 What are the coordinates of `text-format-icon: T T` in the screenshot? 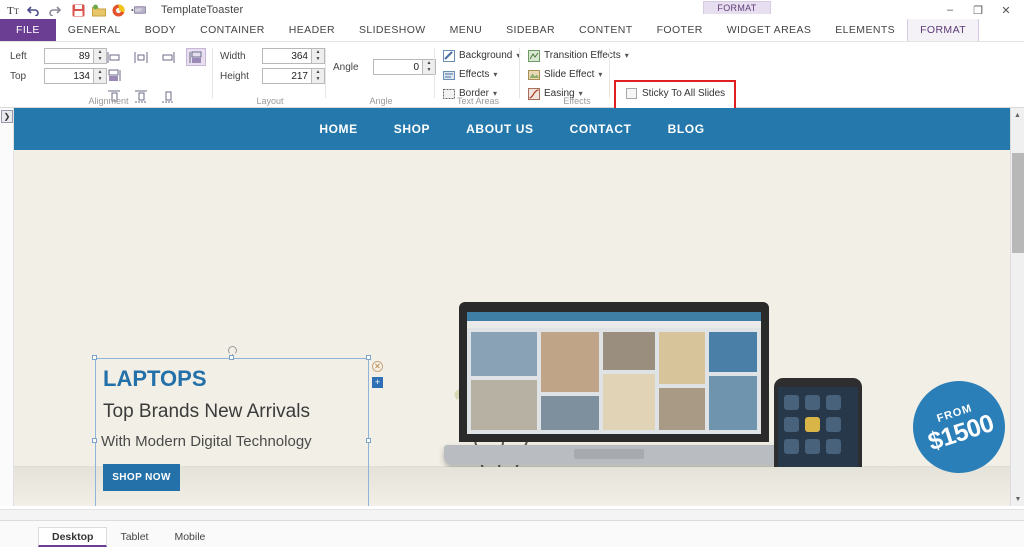 It's located at (13, 10).